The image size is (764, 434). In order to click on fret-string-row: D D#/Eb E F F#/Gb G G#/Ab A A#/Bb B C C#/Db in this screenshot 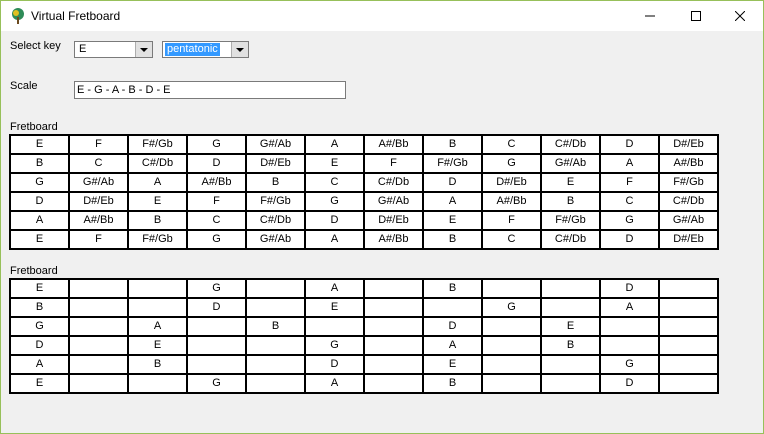, I will do `click(364, 201)`.